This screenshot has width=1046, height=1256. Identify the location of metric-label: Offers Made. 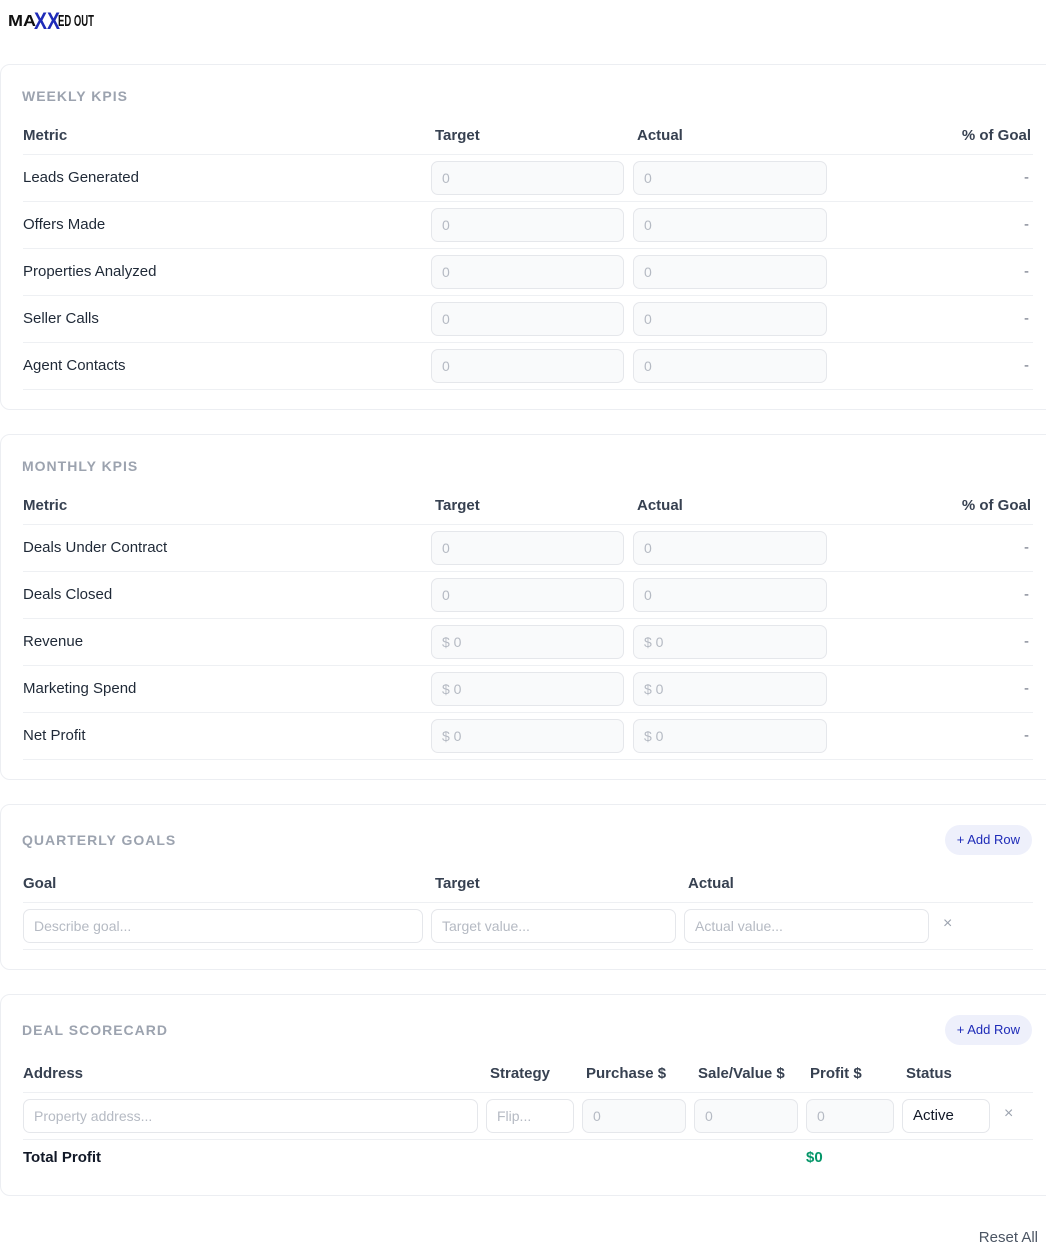
(64, 224).